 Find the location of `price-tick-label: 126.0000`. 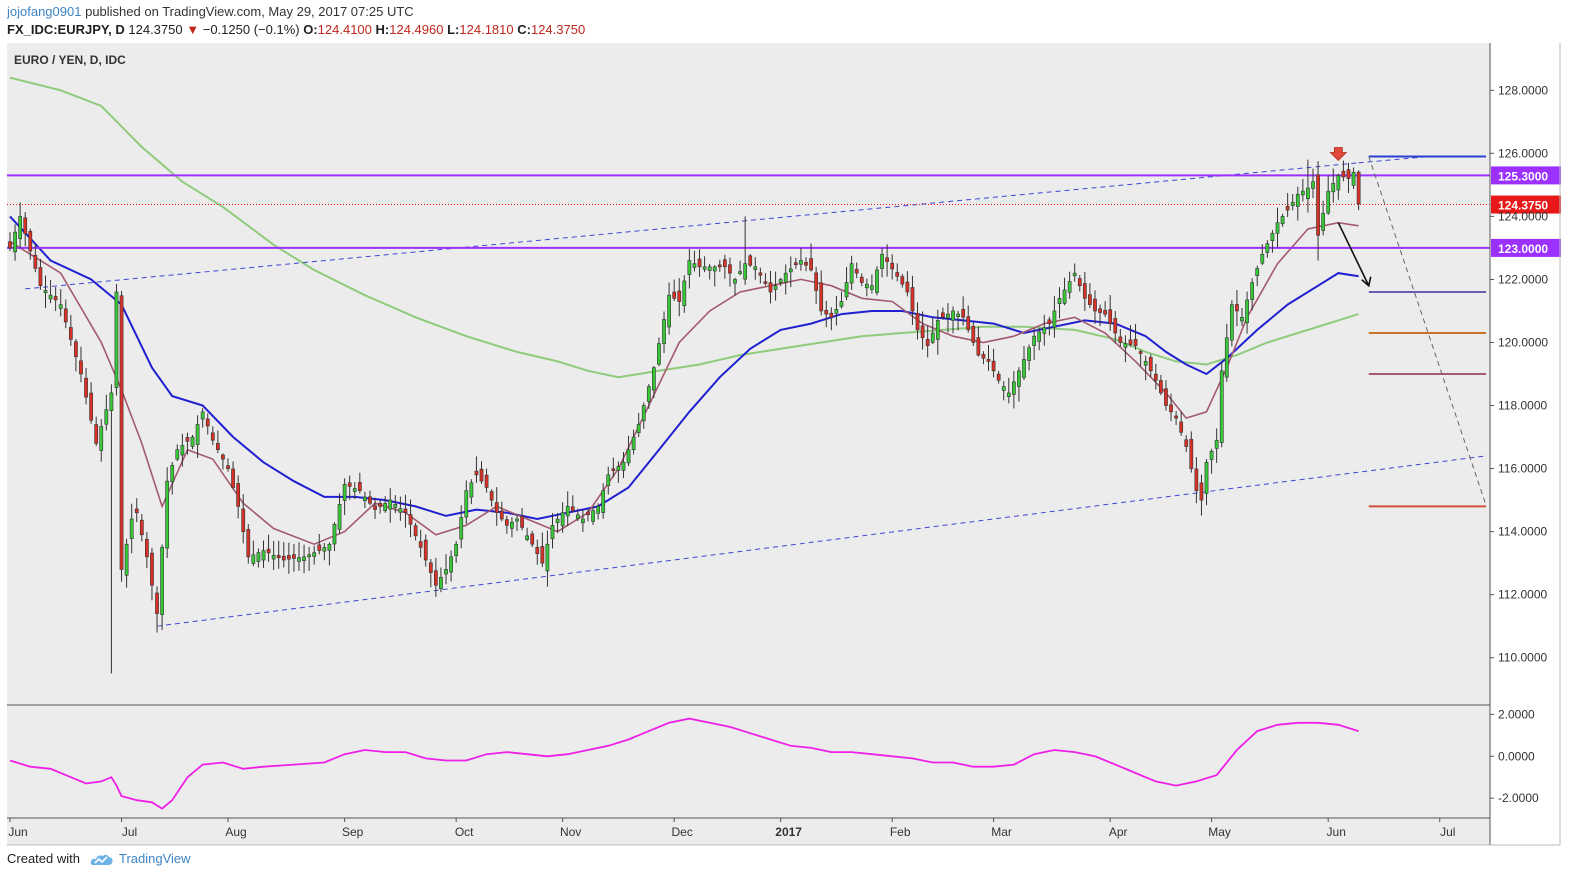

price-tick-label: 126.0000 is located at coordinates (1523, 153).